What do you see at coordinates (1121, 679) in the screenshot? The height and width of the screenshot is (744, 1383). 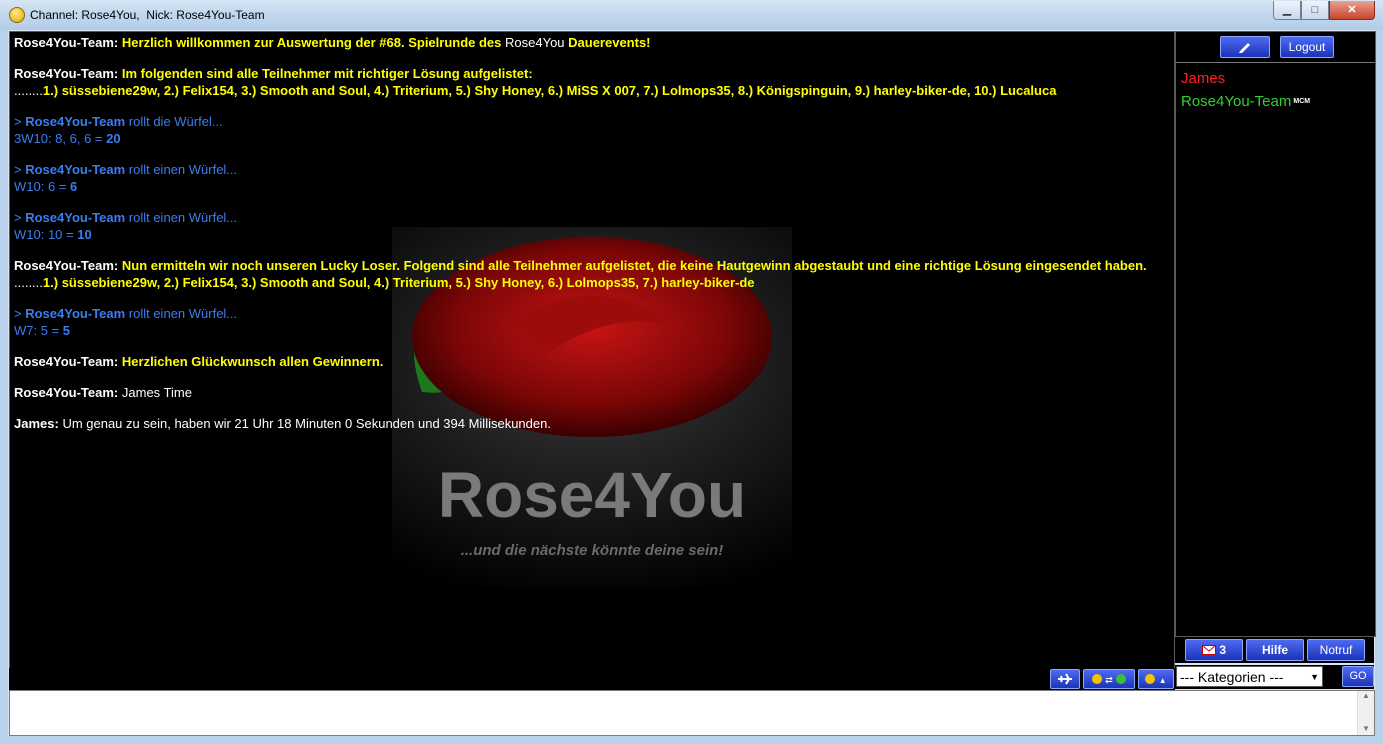 I see `green-smiley-icon` at bounding box center [1121, 679].